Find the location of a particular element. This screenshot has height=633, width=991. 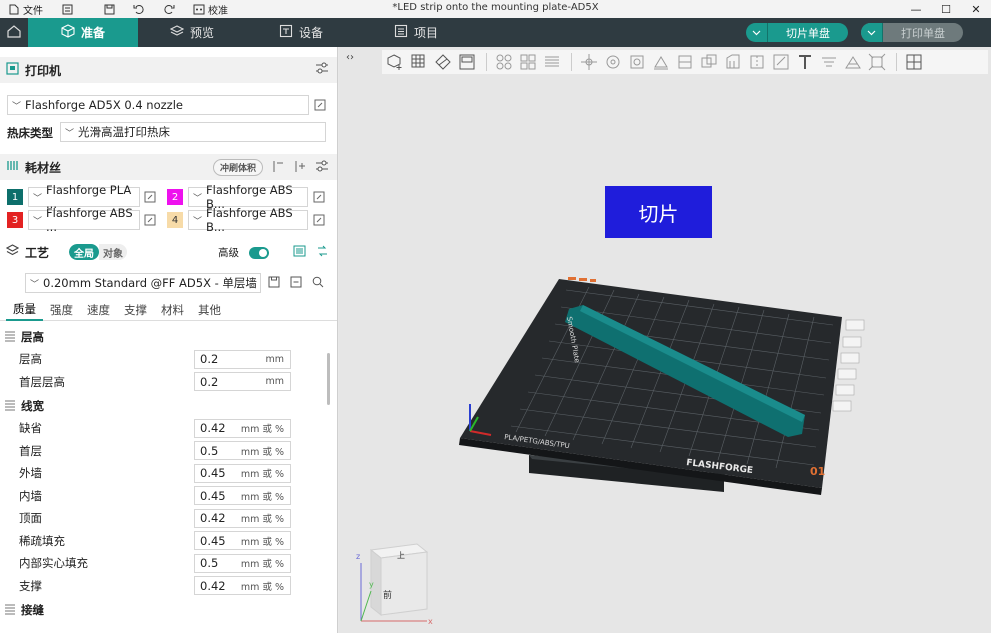

save-profile-icon is located at coordinates (274, 283).